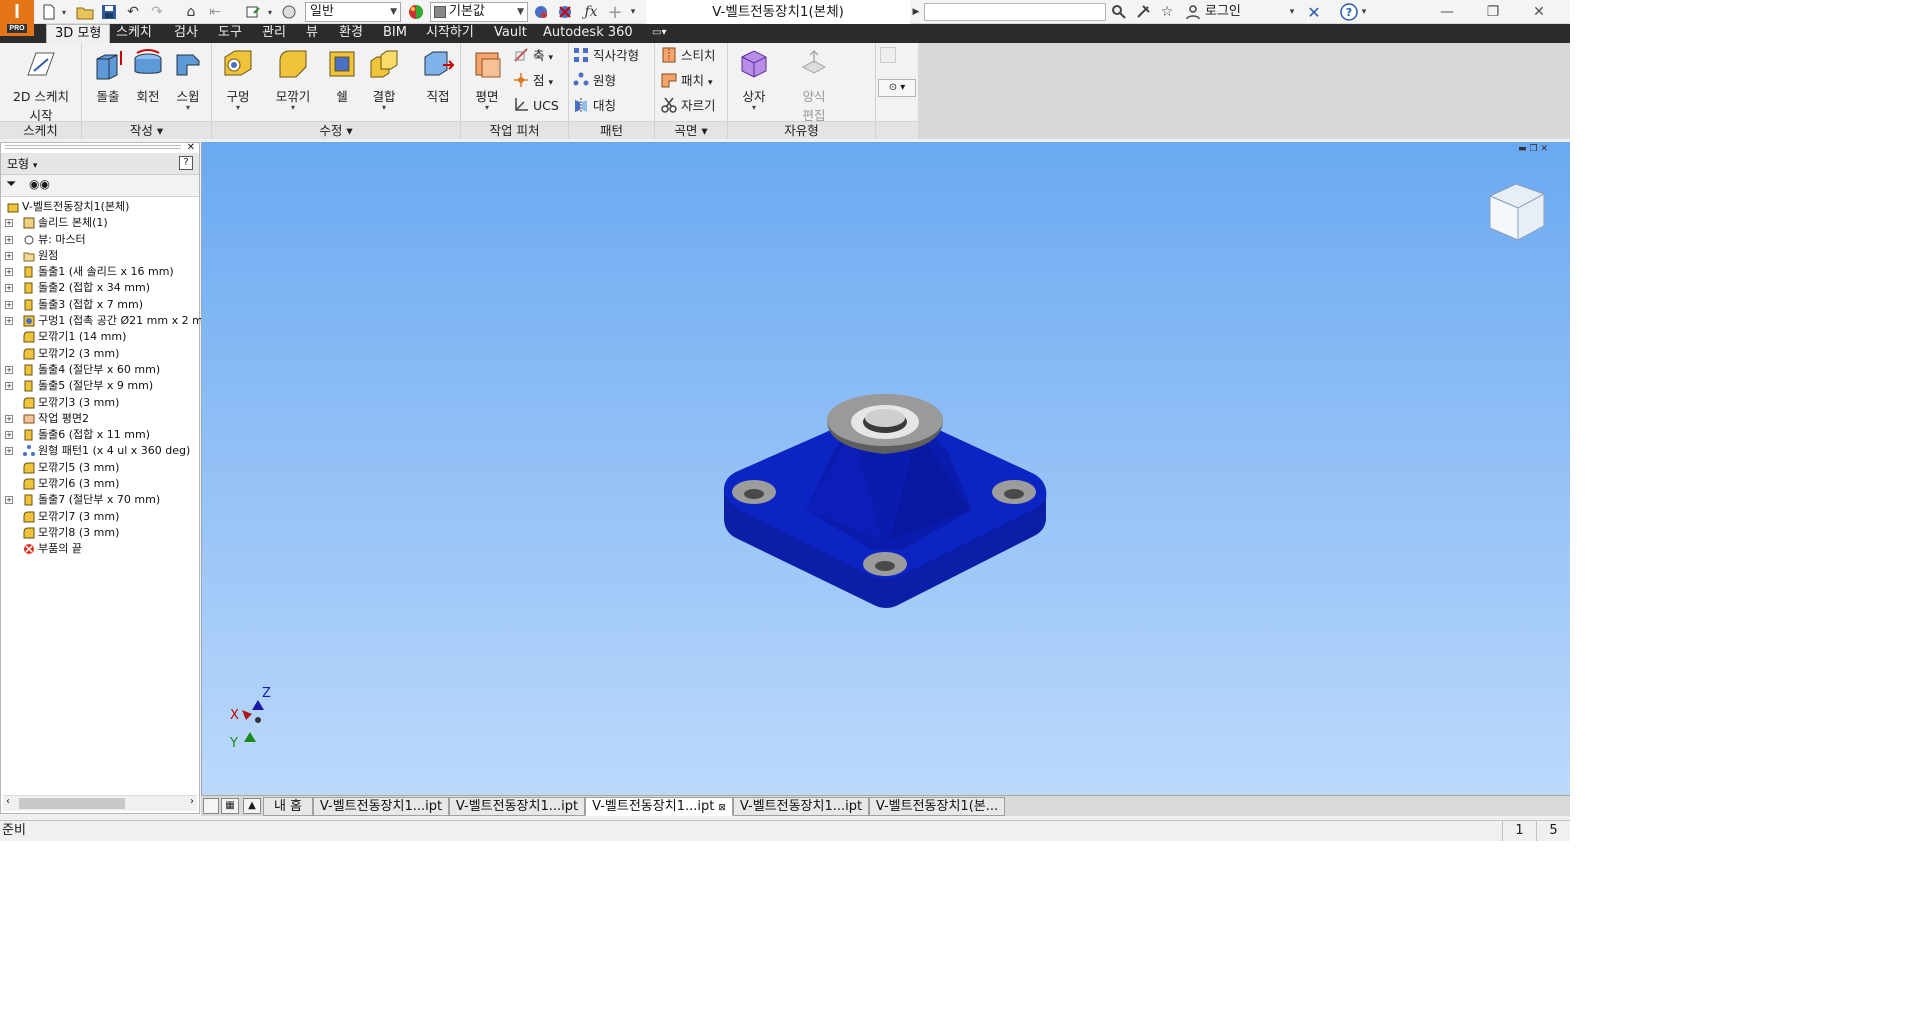  Describe the element at coordinates (109, 12) in the screenshot. I see `save-icon` at that location.